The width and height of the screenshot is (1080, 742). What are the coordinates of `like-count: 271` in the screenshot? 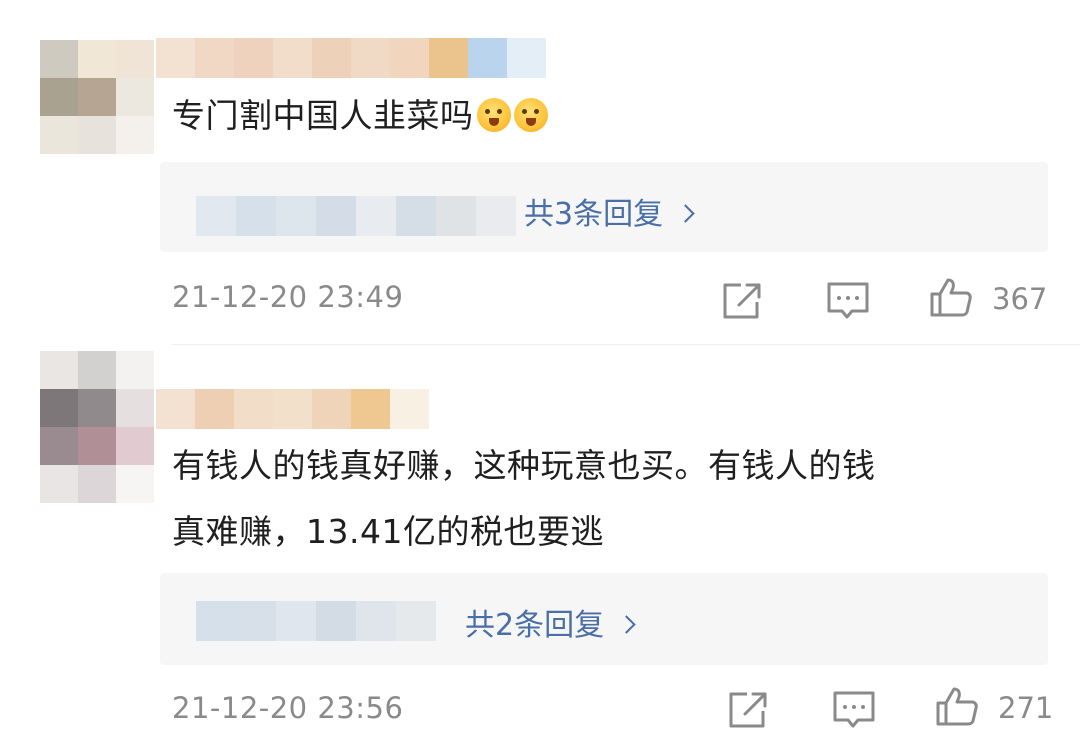 It's located at (1026, 708).